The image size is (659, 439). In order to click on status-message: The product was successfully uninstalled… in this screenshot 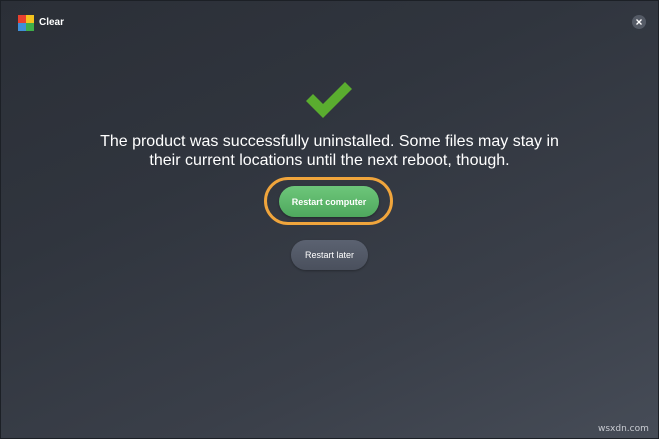, I will do `click(329, 151)`.